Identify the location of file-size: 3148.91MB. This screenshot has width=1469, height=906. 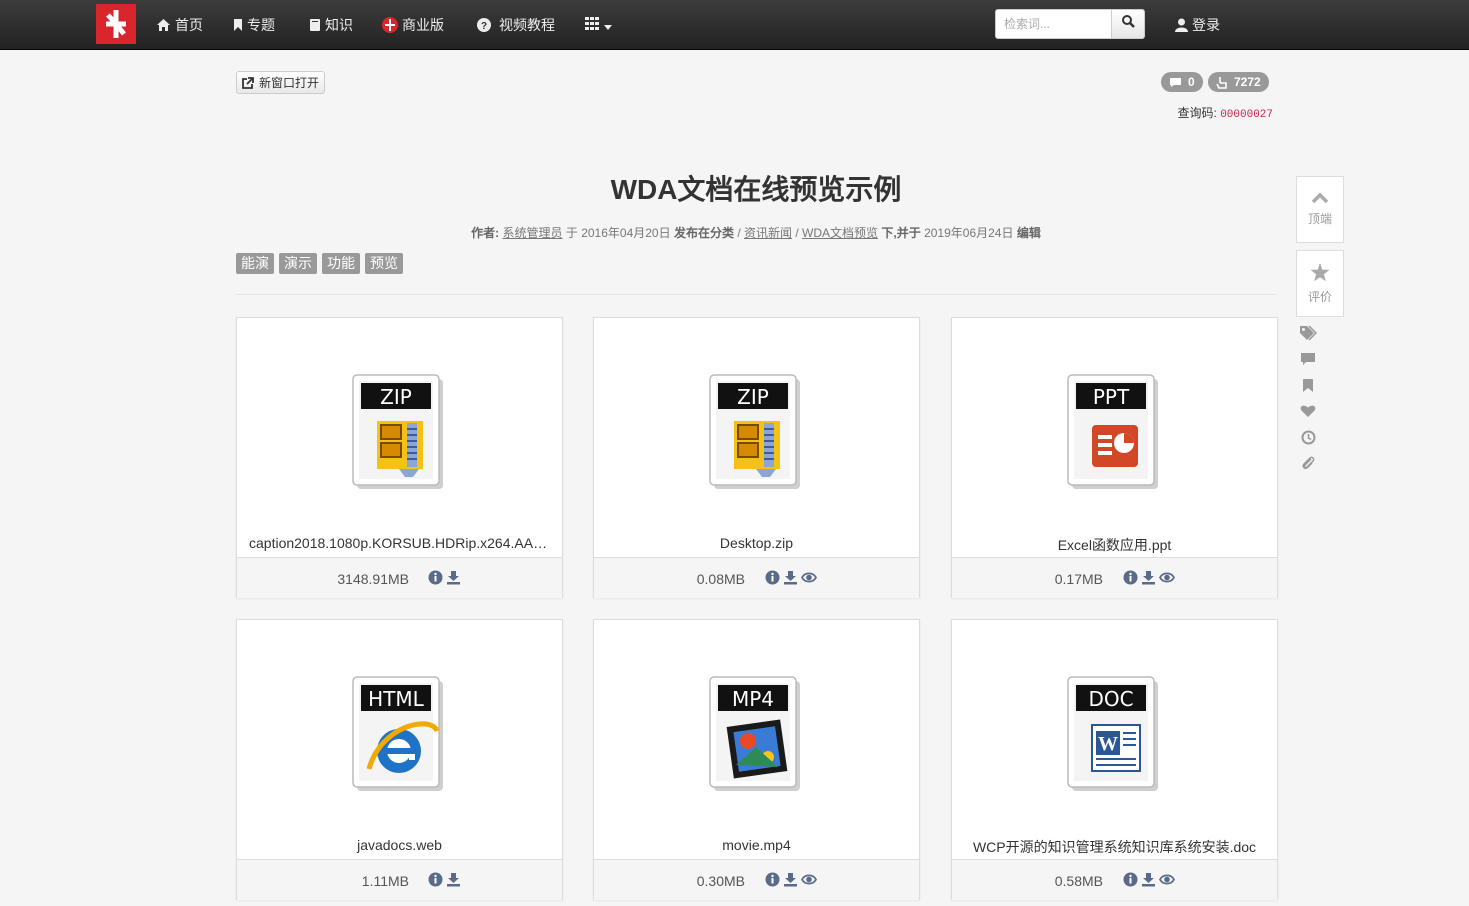
(373, 579).